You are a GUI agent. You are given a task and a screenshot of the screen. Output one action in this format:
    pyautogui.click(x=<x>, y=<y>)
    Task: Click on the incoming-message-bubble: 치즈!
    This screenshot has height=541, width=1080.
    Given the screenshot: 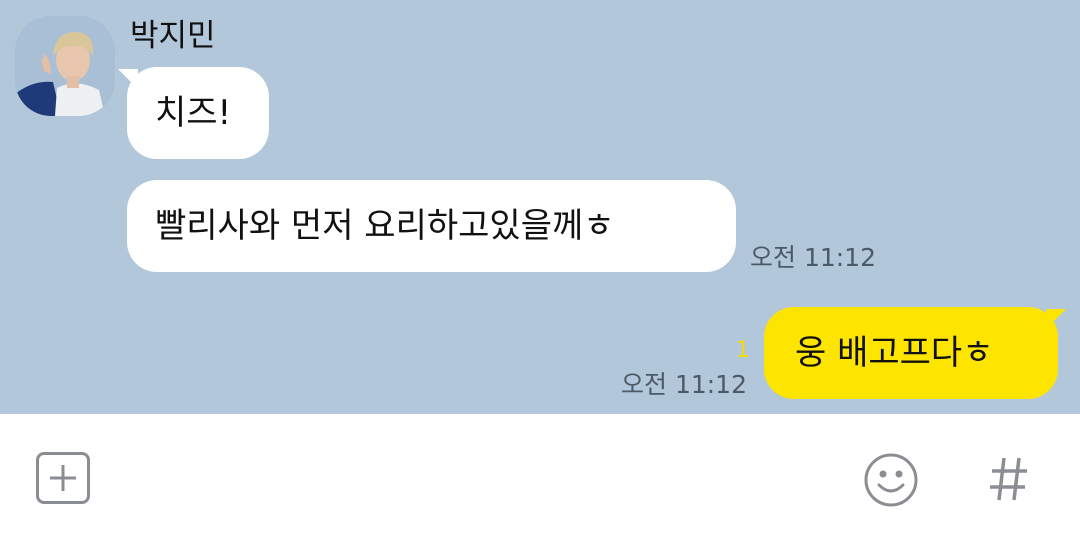 What is the action you would take?
    pyautogui.click(x=198, y=113)
    